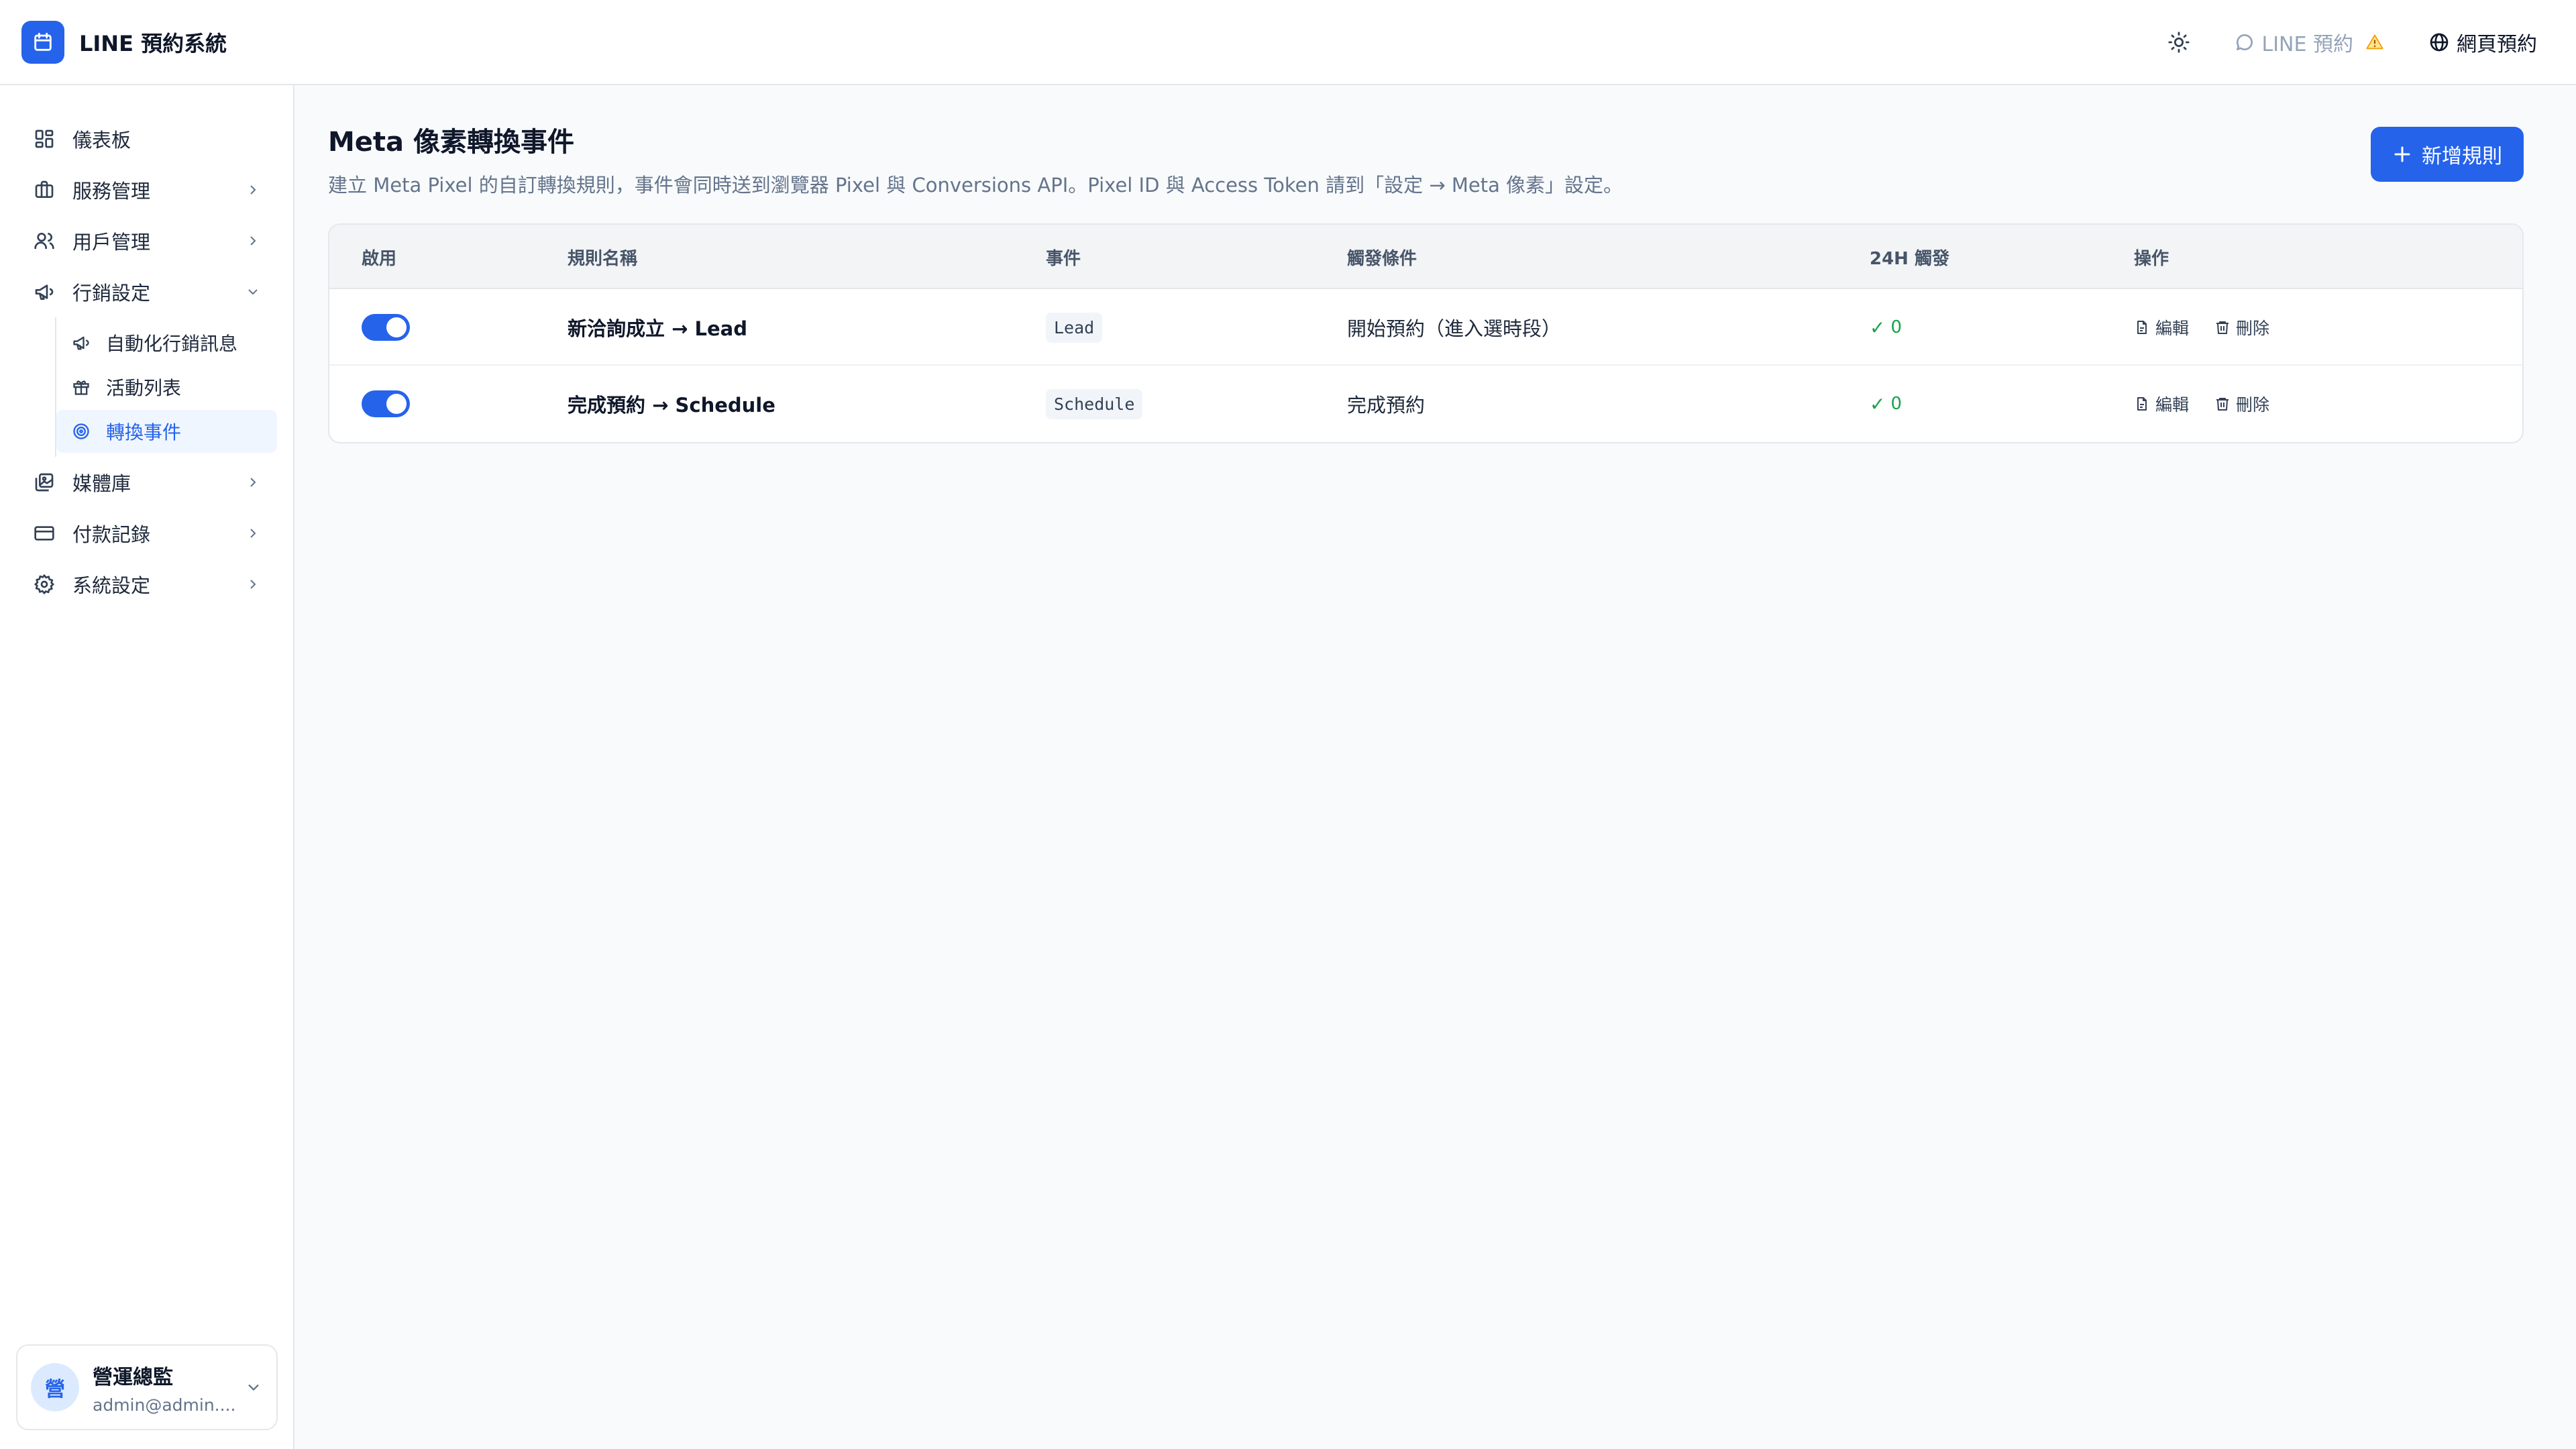 The width and height of the screenshot is (2576, 1449). What do you see at coordinates (146, 138) in the screenshot?
I see `sidebar-item-dashboard: 儀表板` at bounding box center [146, 138].